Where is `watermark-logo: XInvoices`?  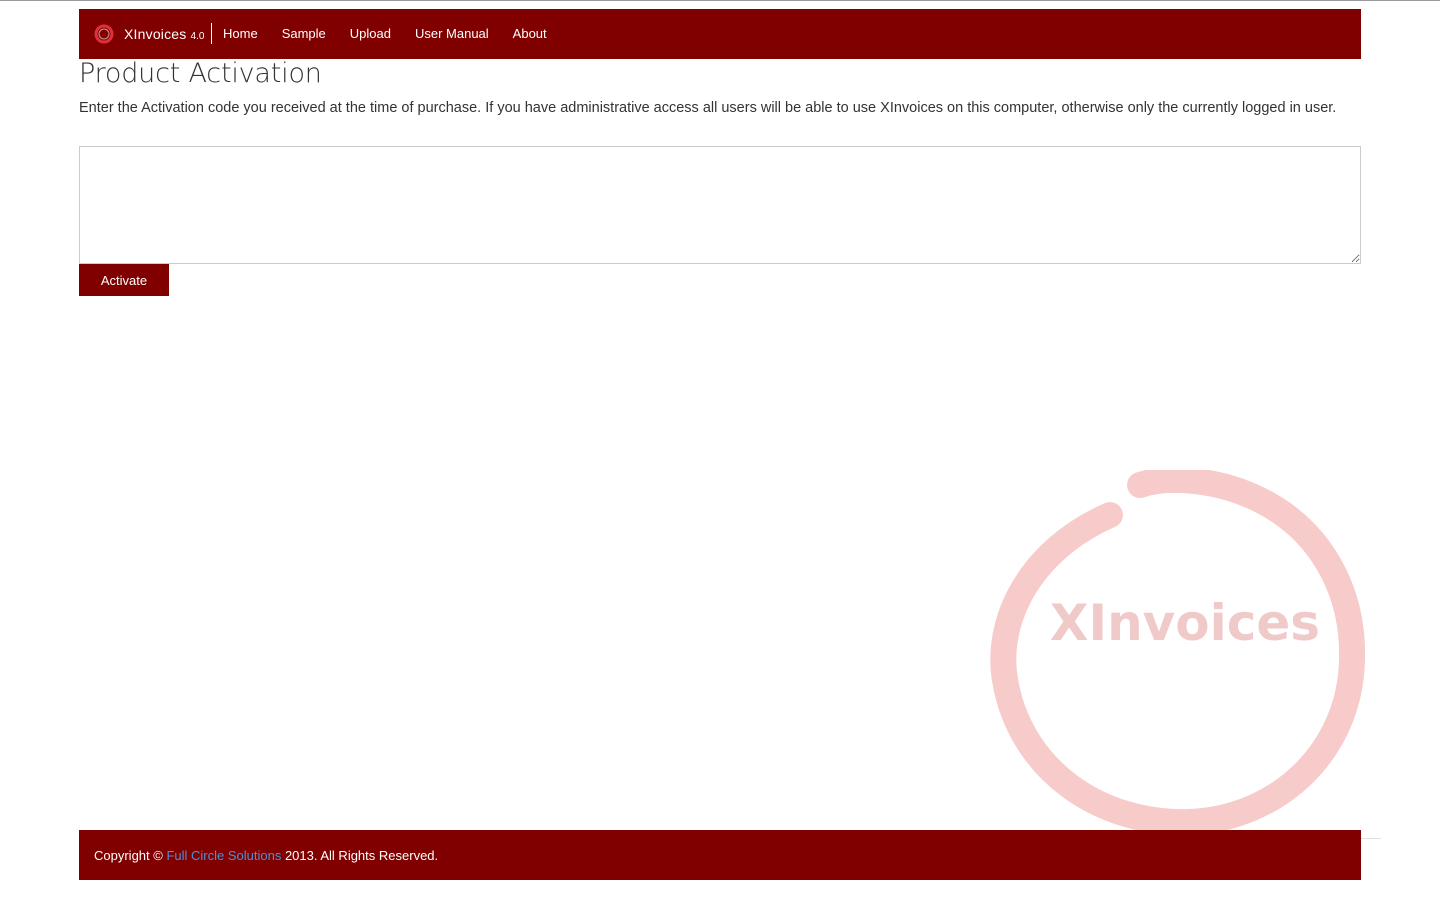 watermark-logo: XInvoices is located at coordinates (1180, 653).